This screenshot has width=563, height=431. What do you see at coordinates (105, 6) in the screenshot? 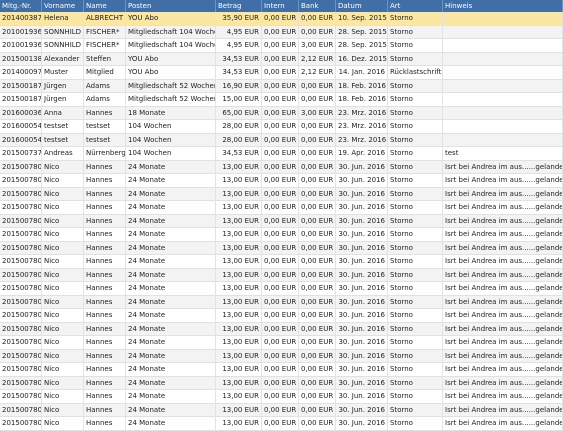
I see `col-header-name: Name` at bounding box center [105, 6].